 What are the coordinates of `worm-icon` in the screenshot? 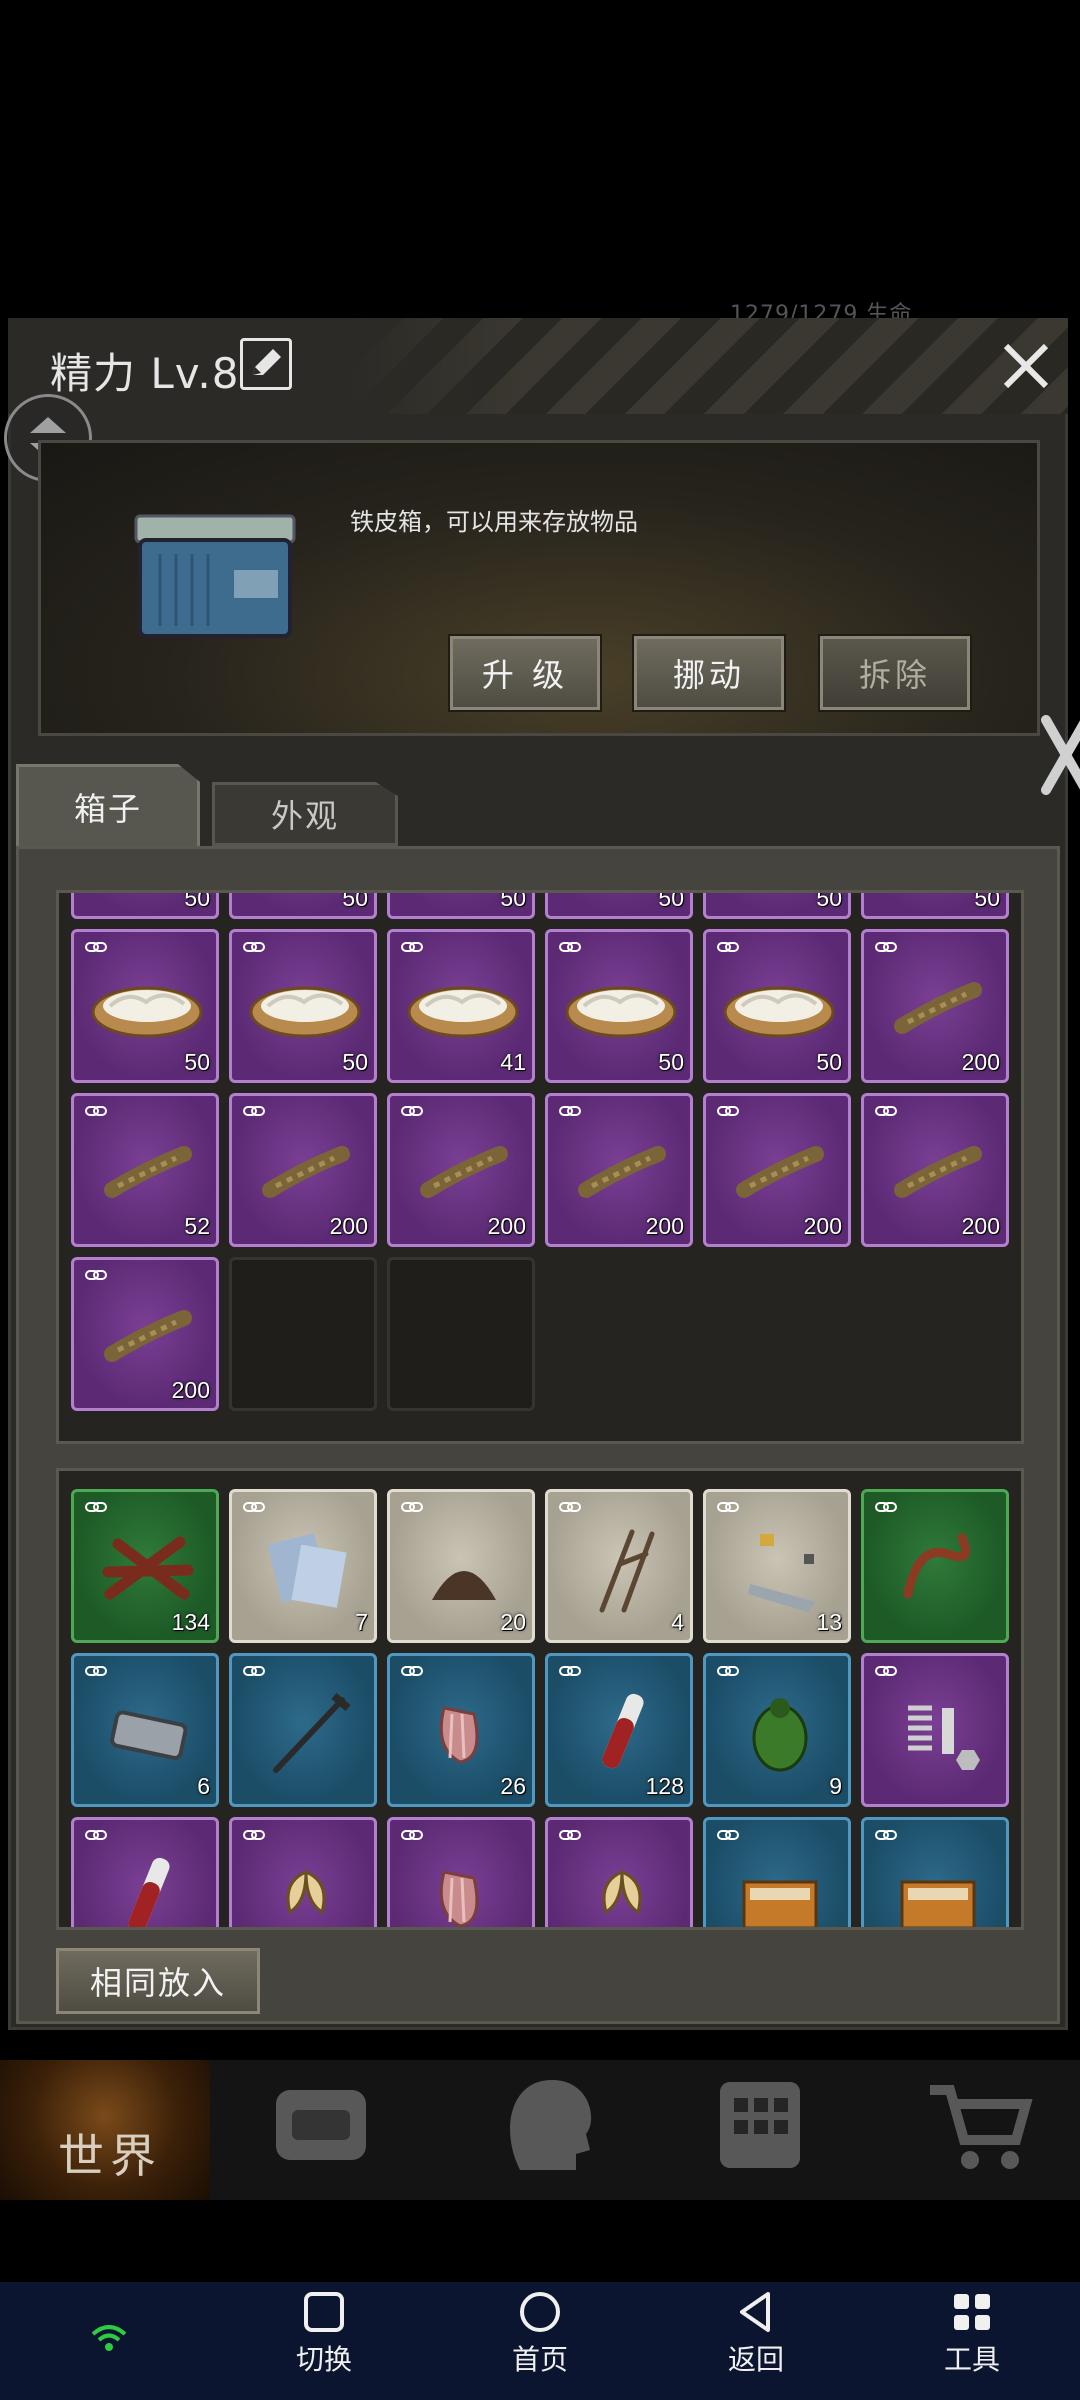 It's located at (937, 1566).